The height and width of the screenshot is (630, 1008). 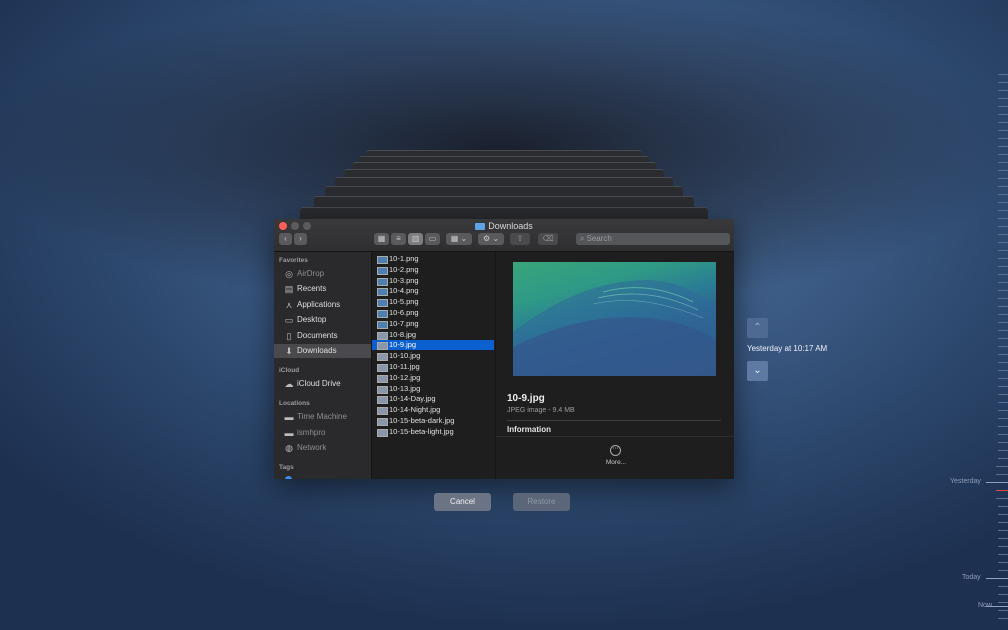 I want to click on file-row: 10-2.png, so click(x=433, y=270).